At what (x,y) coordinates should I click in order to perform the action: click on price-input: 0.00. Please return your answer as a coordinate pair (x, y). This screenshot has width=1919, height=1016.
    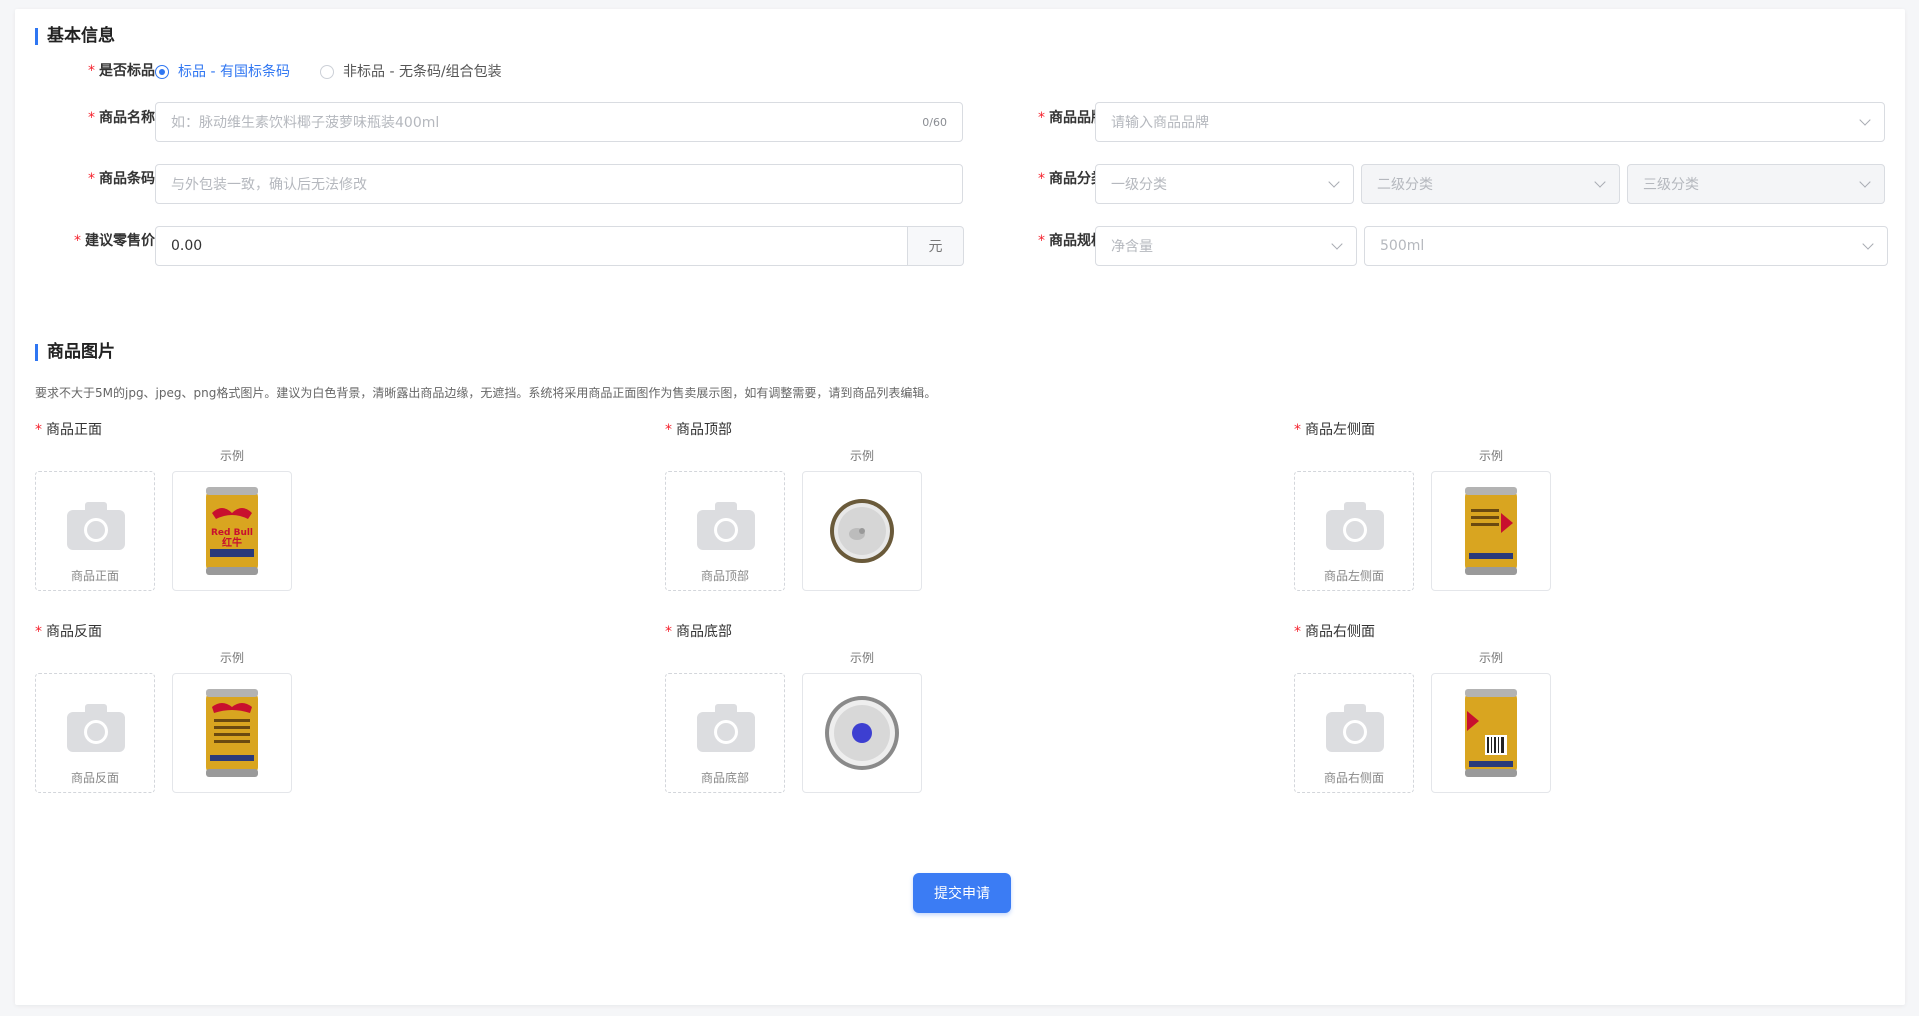
    Looking at the image, I should click on (531, 246).